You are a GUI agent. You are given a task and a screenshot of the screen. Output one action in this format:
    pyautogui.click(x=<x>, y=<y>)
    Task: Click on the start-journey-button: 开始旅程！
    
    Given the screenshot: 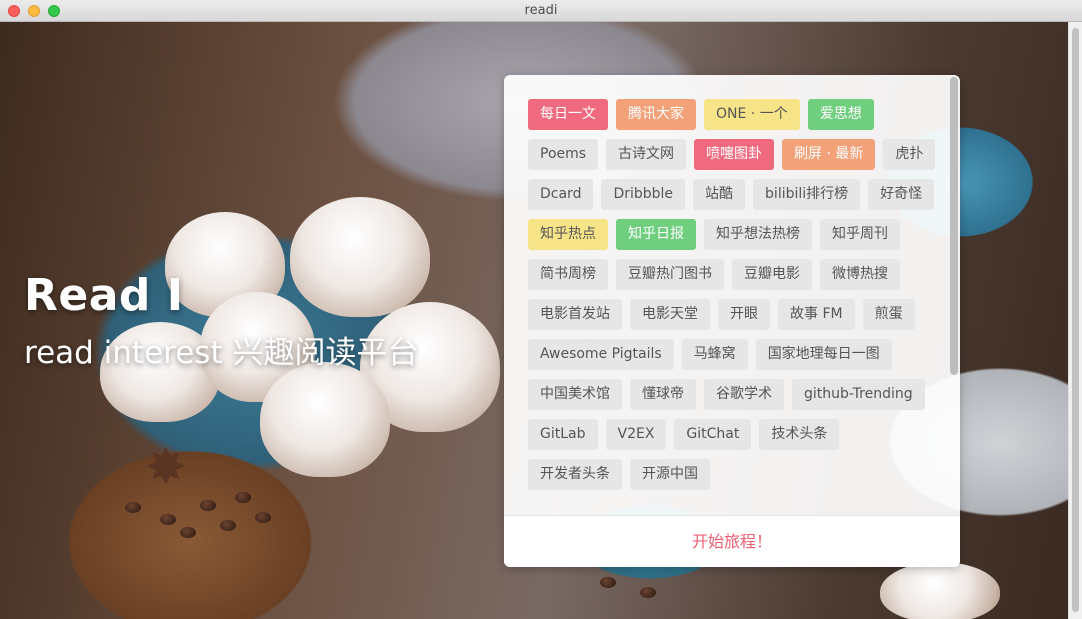 What is the action you would take?
    pyautogui.click(x=732, y=541)
    